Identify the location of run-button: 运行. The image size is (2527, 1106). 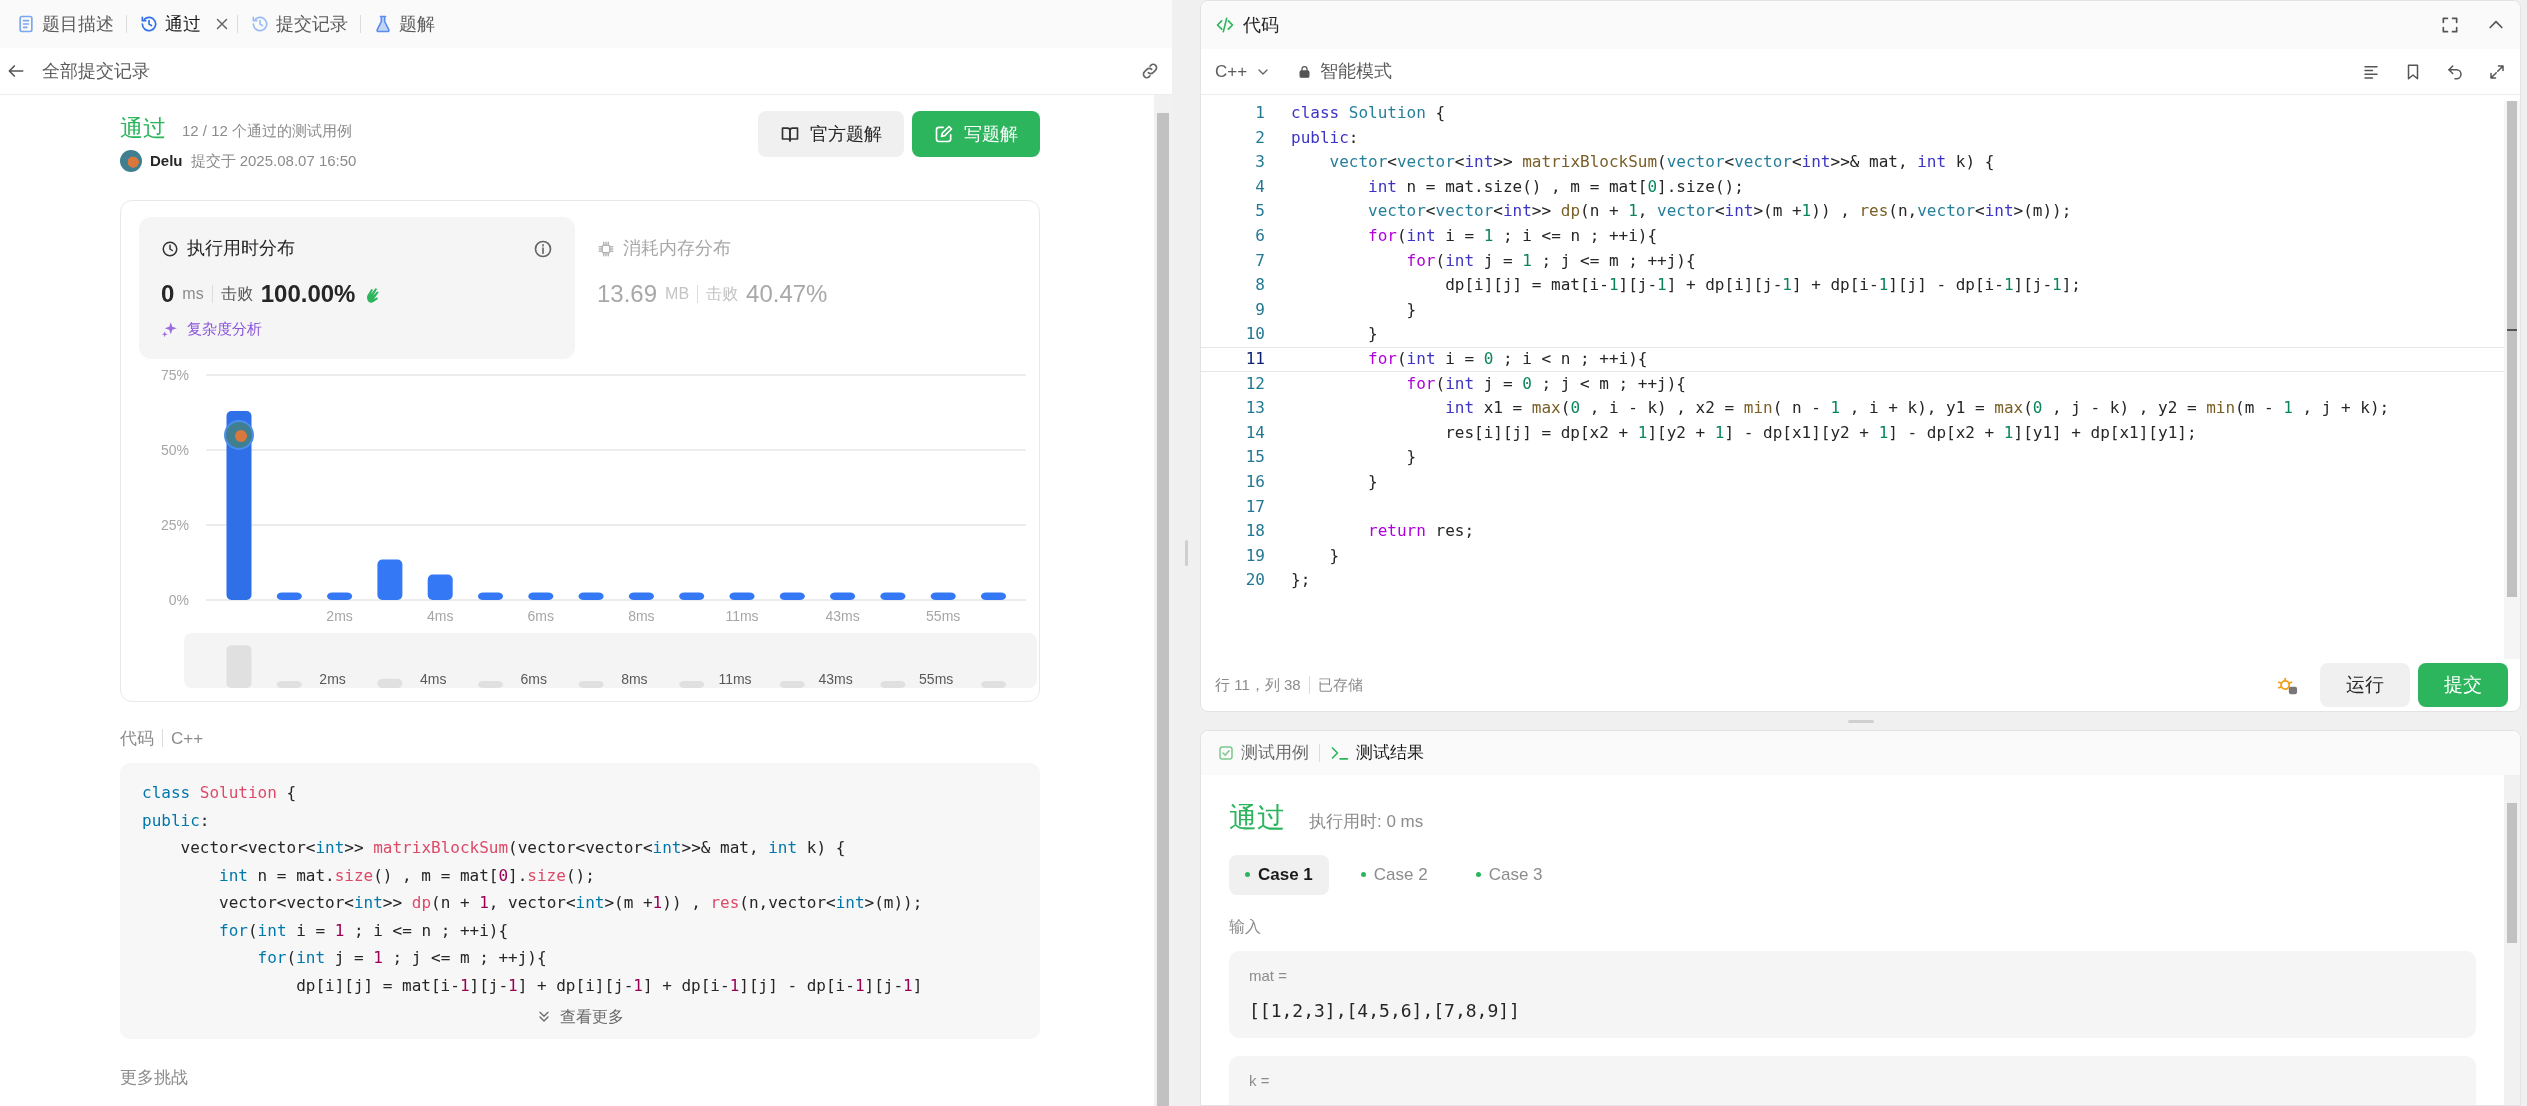
(2365, 685).